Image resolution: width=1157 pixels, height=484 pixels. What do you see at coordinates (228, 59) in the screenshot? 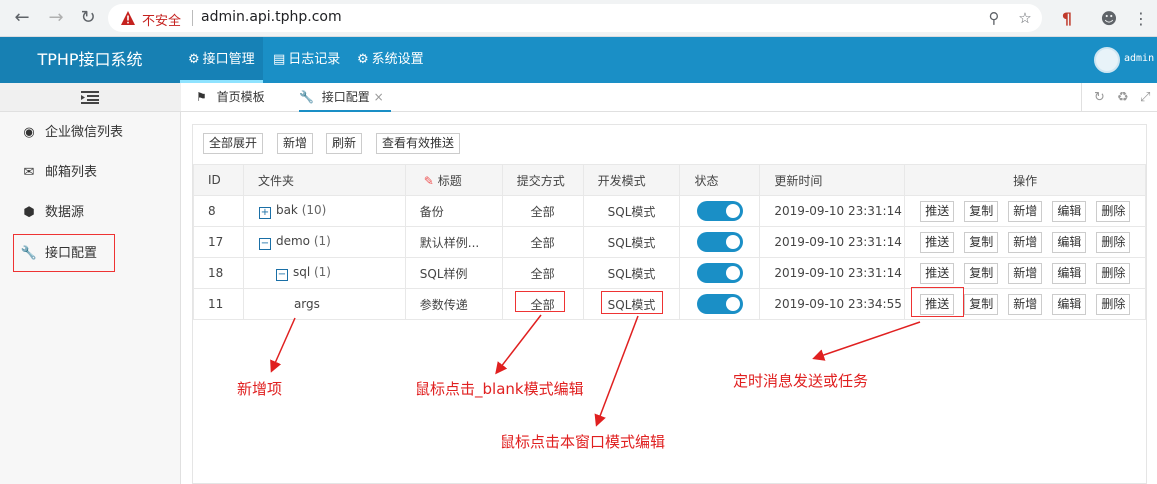
I see `nav-label: 接口管理` at bounding box center [228, 59].